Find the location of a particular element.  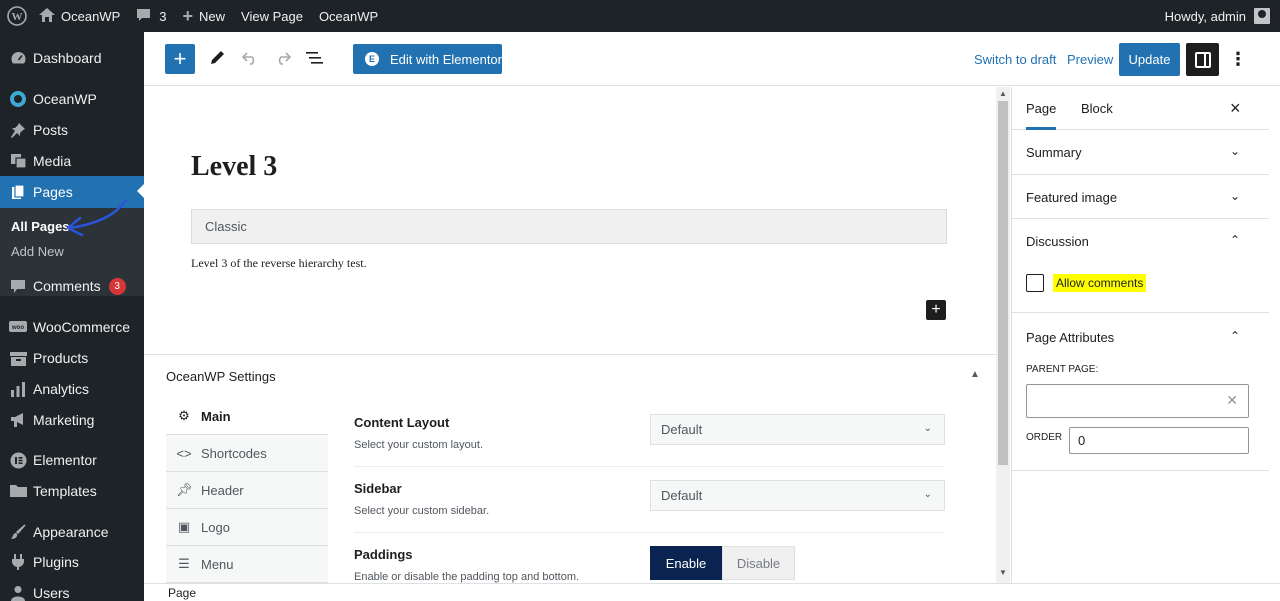

sidebar-item-products: Products is located at coordinates (72, 358).